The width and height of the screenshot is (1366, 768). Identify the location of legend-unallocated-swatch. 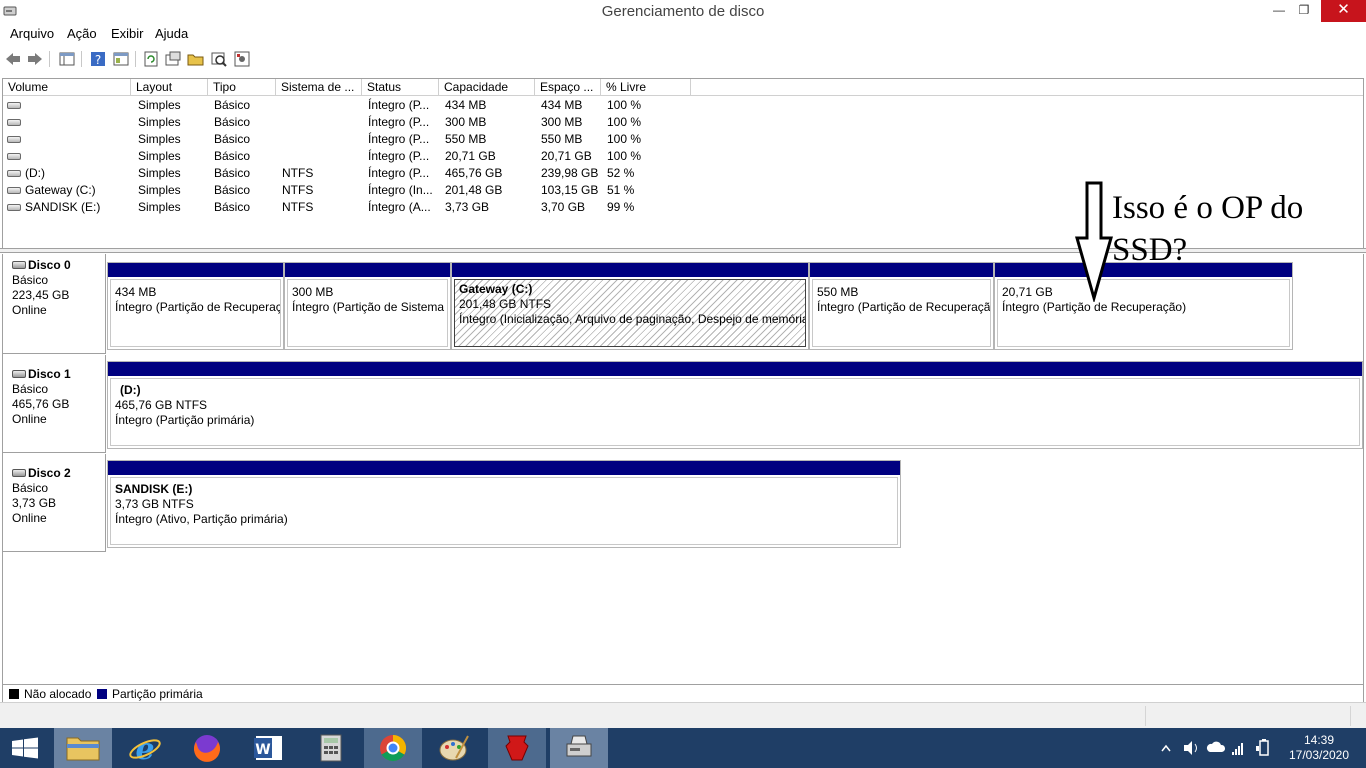
(14, 694).